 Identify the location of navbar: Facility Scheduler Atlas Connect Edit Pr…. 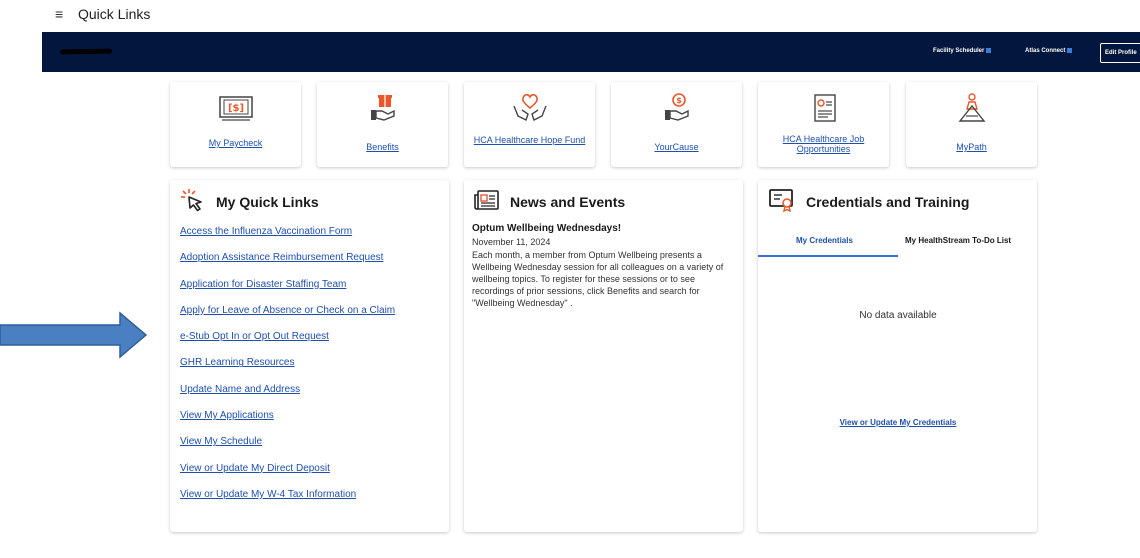
(591, 52).